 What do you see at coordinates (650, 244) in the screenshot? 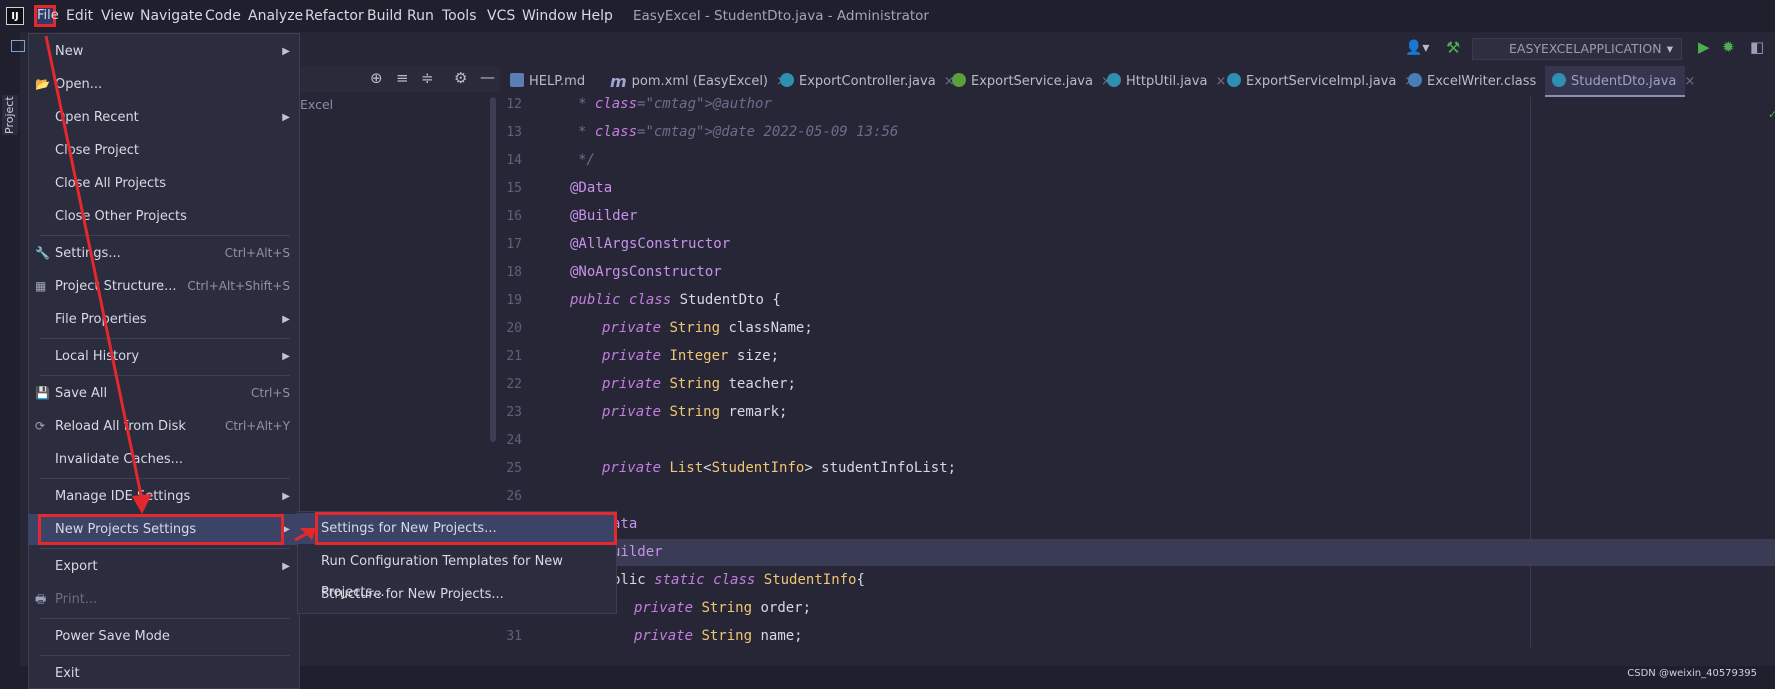
I see `code-line: @AllArgsConstructor` at bounding box center [650, 244].